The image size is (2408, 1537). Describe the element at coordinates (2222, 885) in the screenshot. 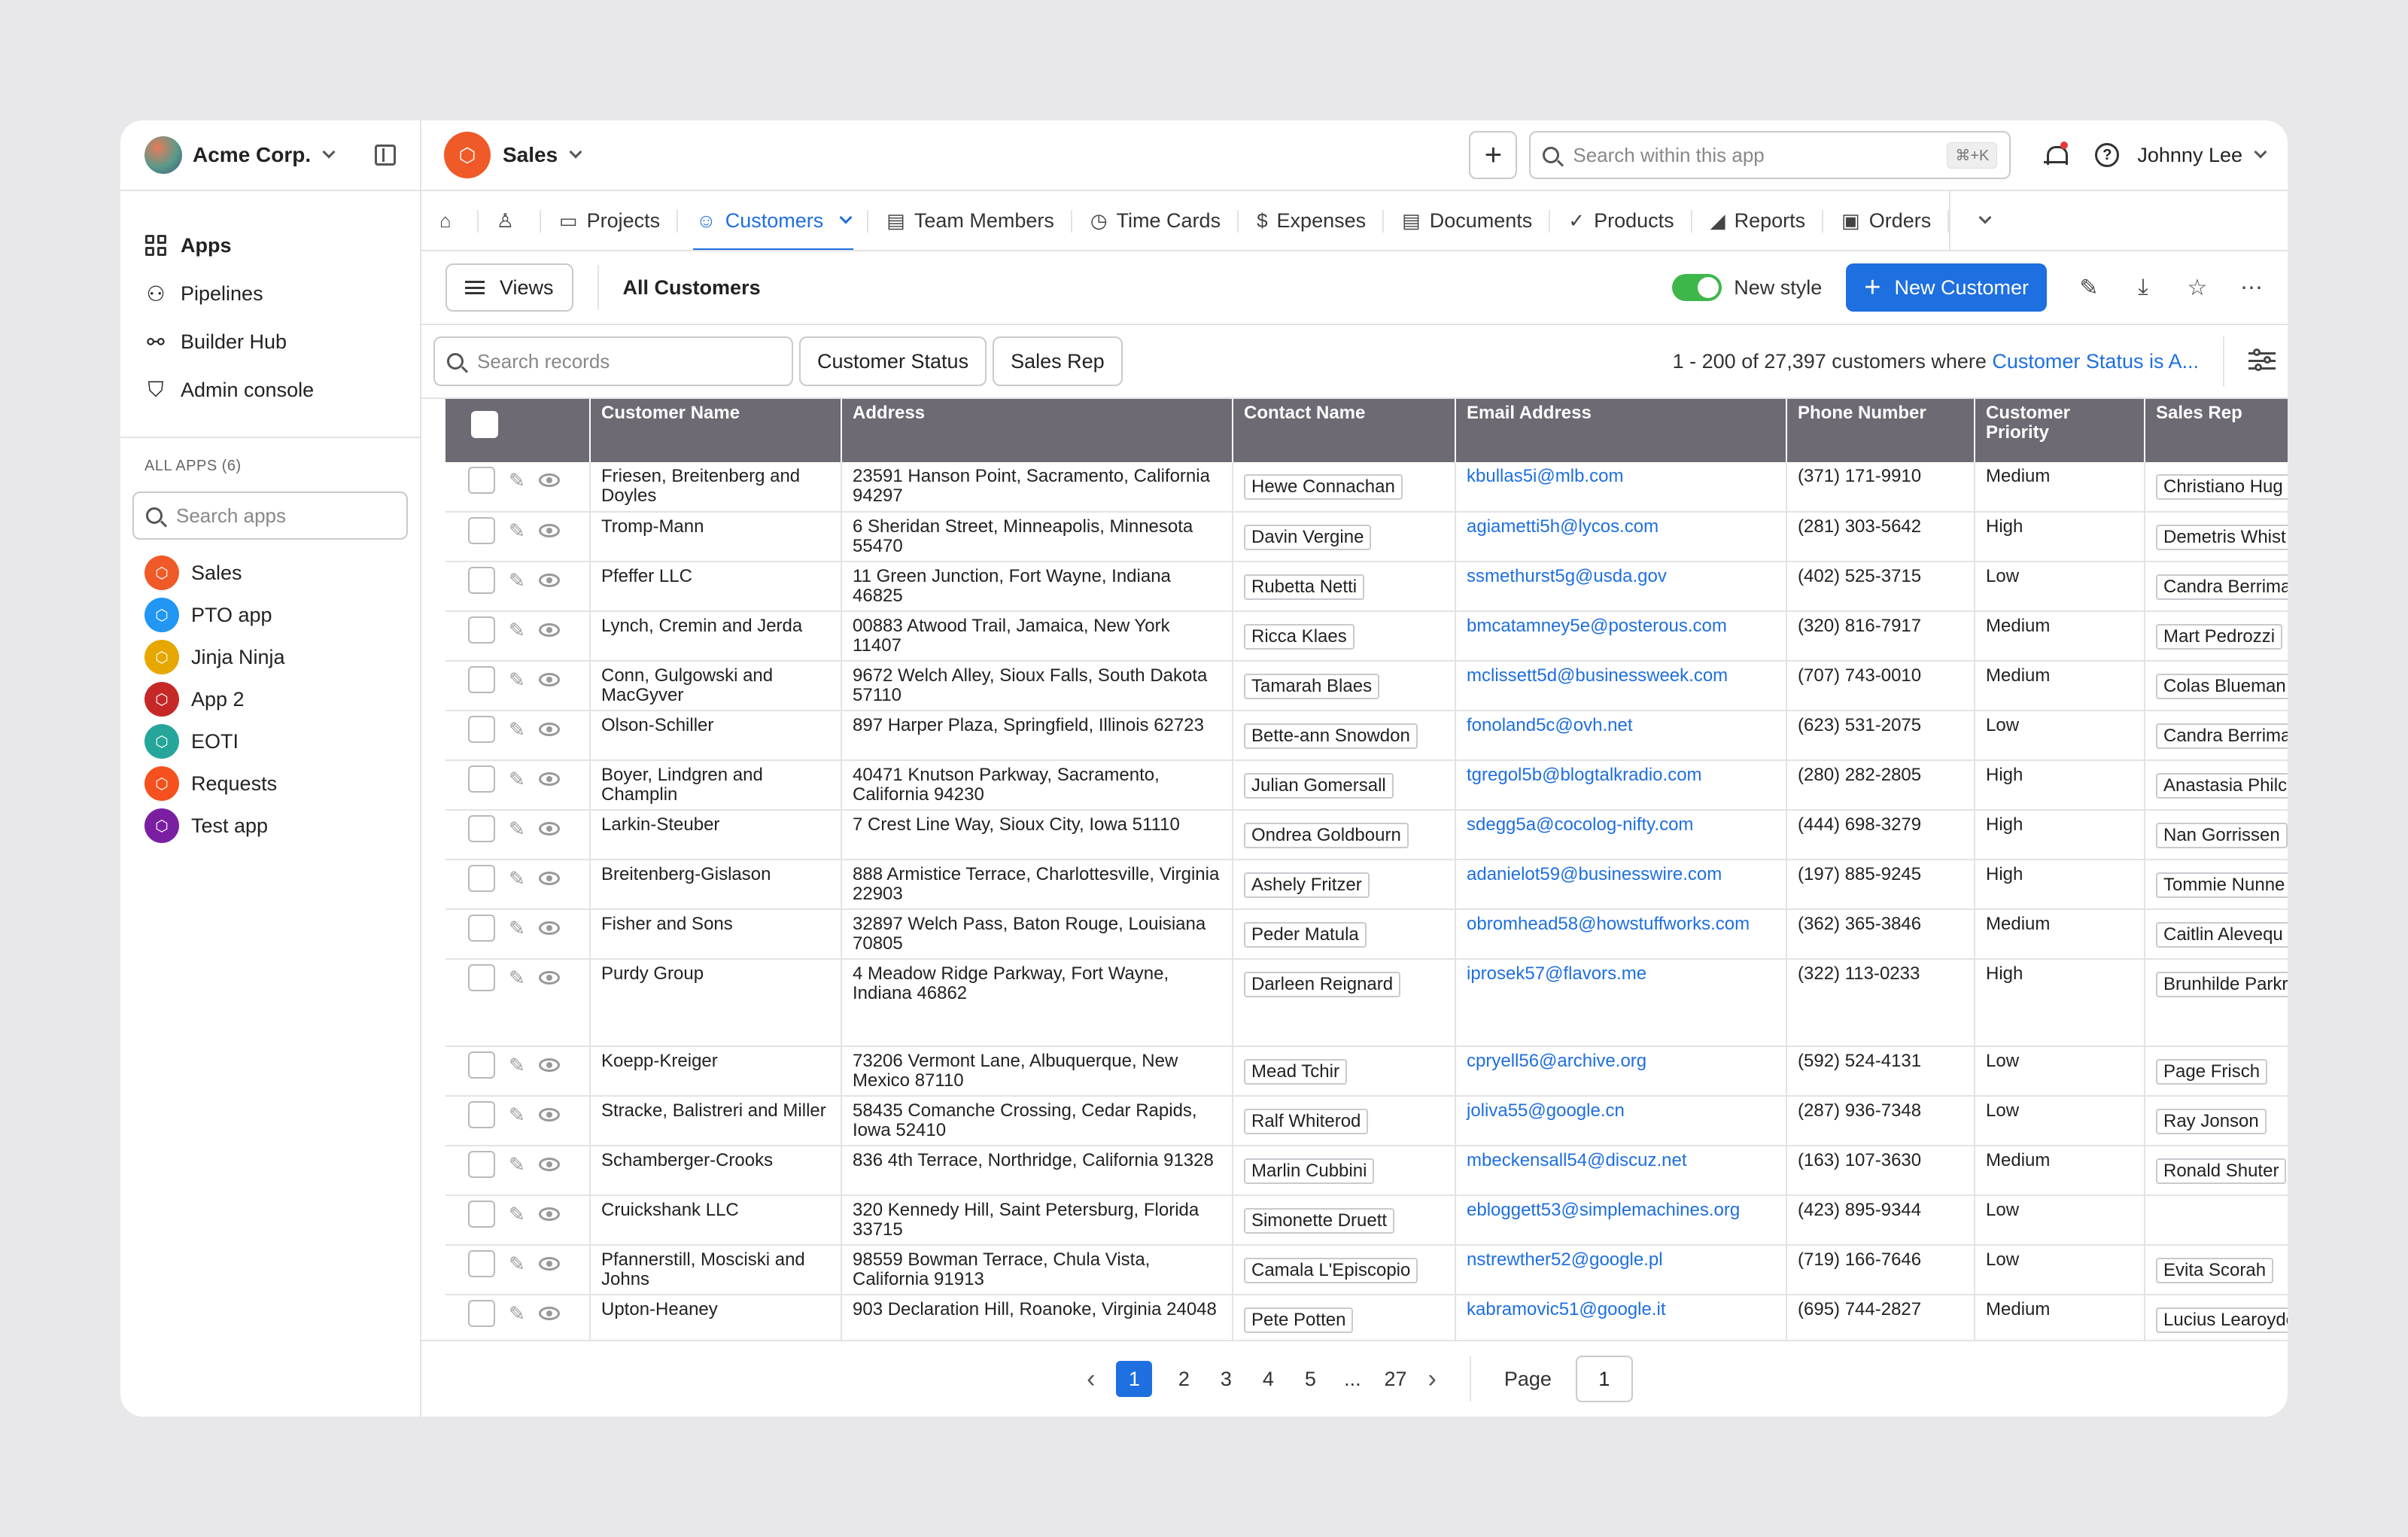

I see `sales-rep-tag: Tommie Nunne` at that location.